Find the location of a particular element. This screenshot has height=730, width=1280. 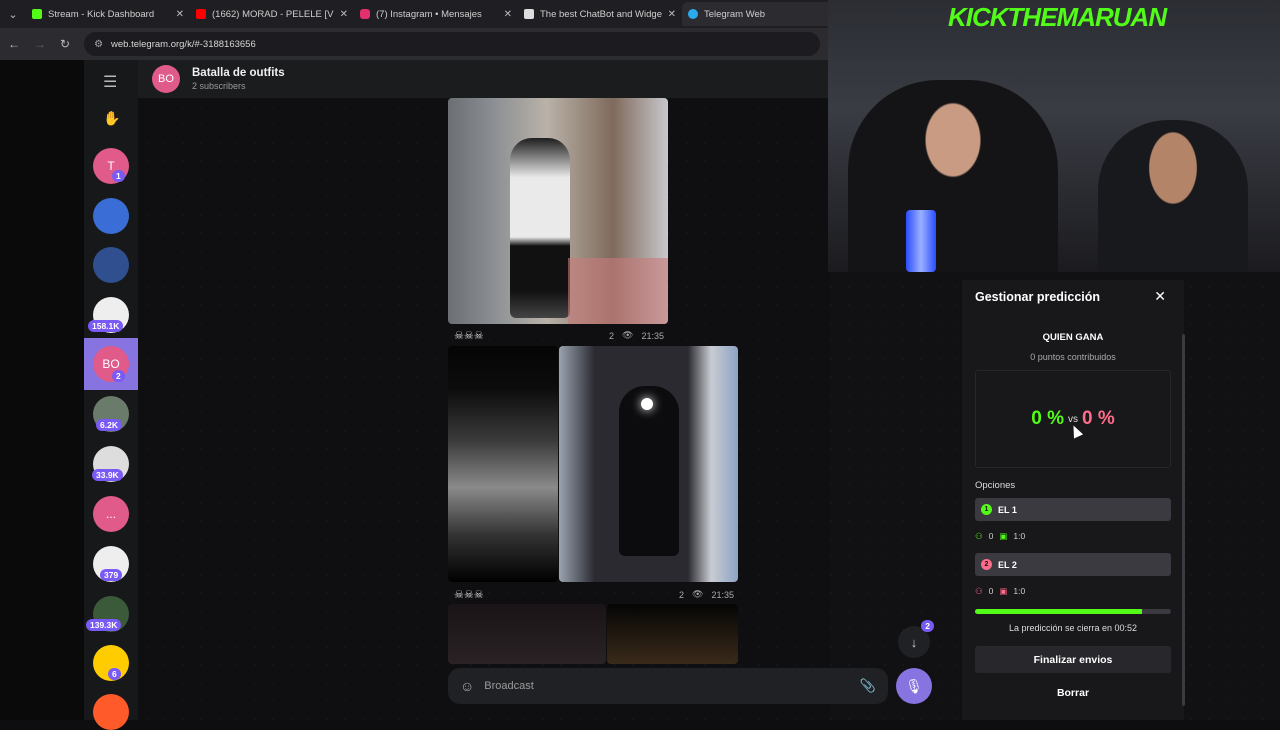

kick-favicon-icon is located at coordinates (37, 14).